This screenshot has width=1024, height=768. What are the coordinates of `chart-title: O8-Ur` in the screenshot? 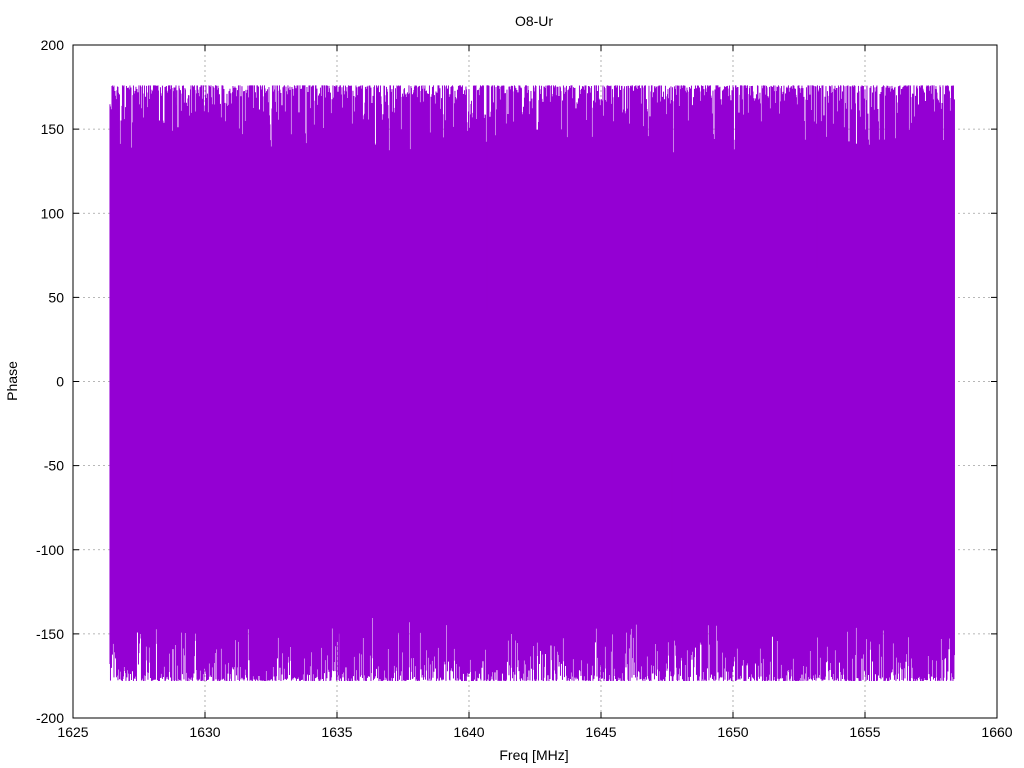 It's located at (534, 21).